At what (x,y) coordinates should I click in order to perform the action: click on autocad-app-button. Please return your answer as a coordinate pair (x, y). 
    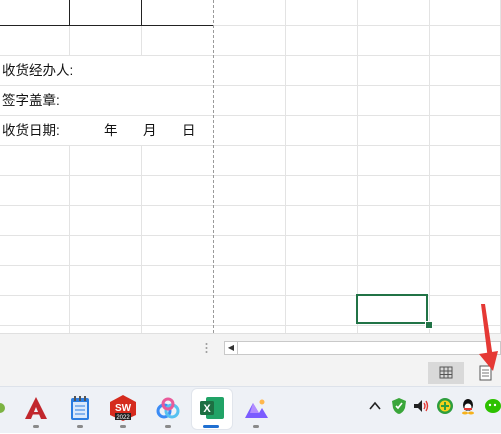
    Looking at the image, I should click on (36, 408).